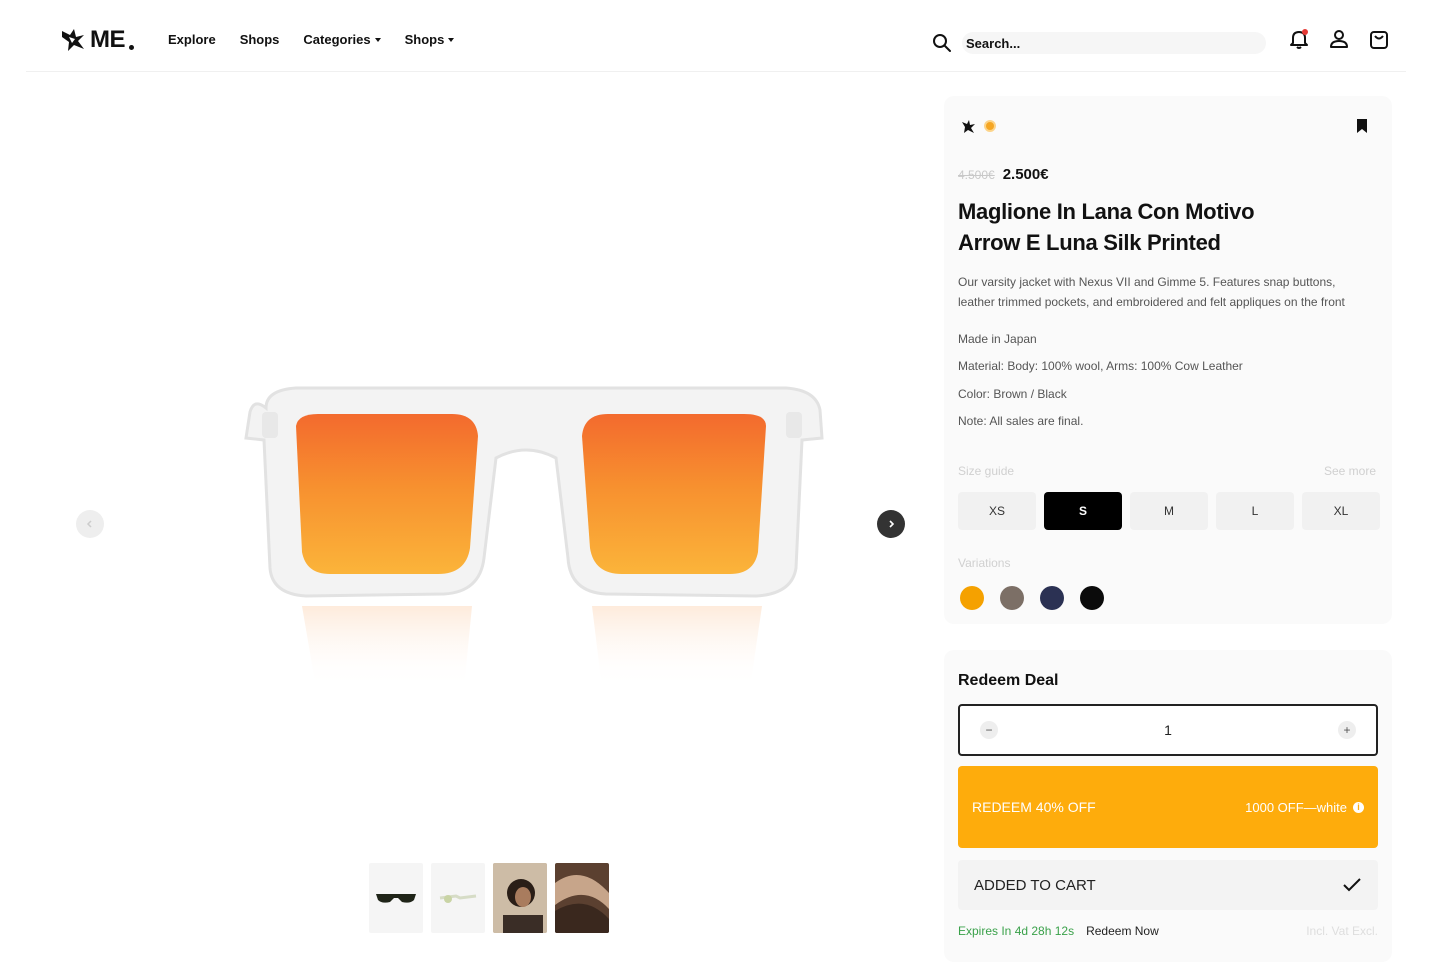  I want to click on redeem-button: REDEEM 40% OFF 1000 OFF—white i, so click(1168, 807).